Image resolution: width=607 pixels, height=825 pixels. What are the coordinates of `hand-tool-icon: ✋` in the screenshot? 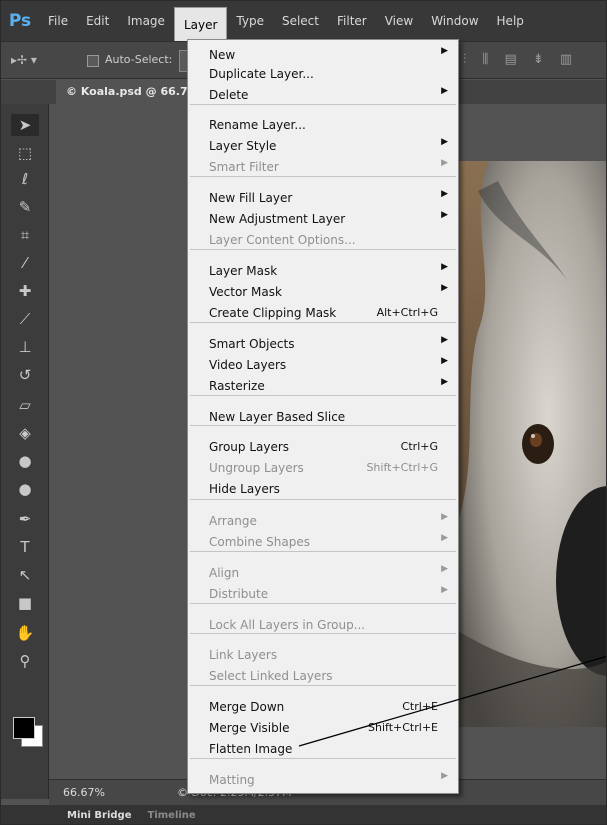 It's located at (25, 633).